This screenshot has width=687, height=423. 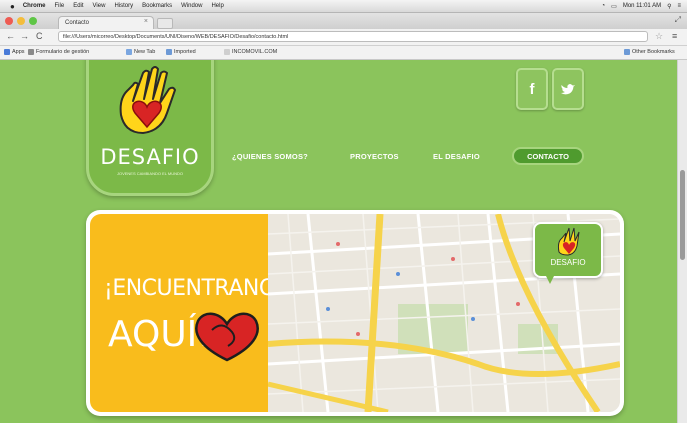 I want to click on menu-help: Help, so click(x=217, y=6).